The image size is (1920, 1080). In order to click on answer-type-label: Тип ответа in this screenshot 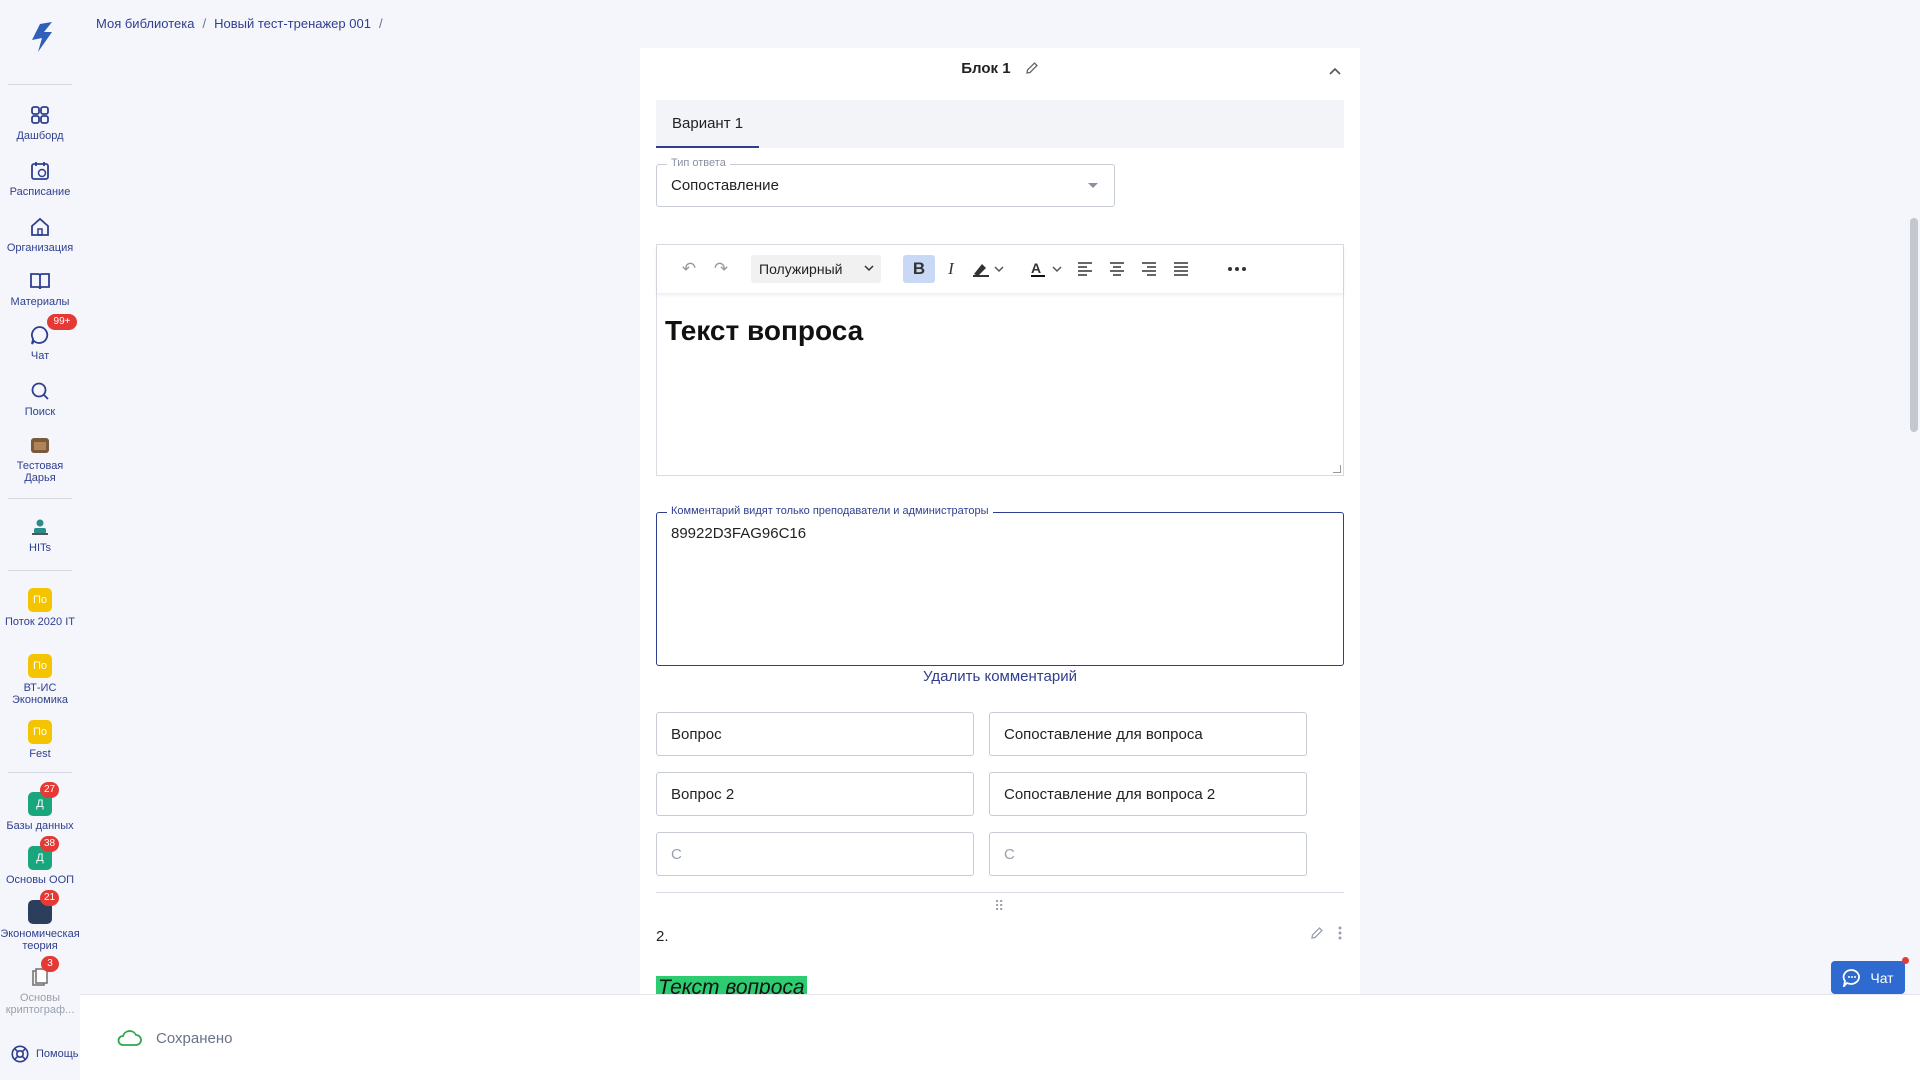, I will do `click(698, 163)`.